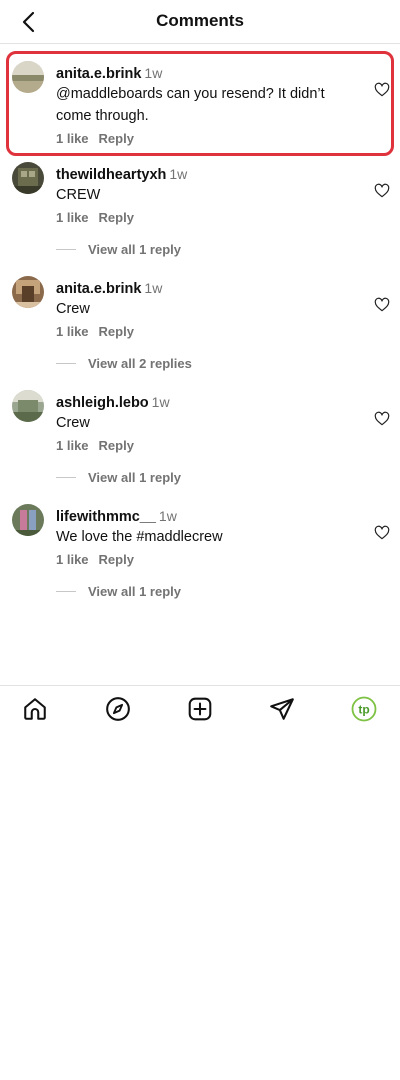 The height and width of the screenshot is (1080, 400). What do you see at coordinates (102, 403) in the screenshot?
I see `comment-username: ashleigh.lebo` at bounding box center [102, 403].